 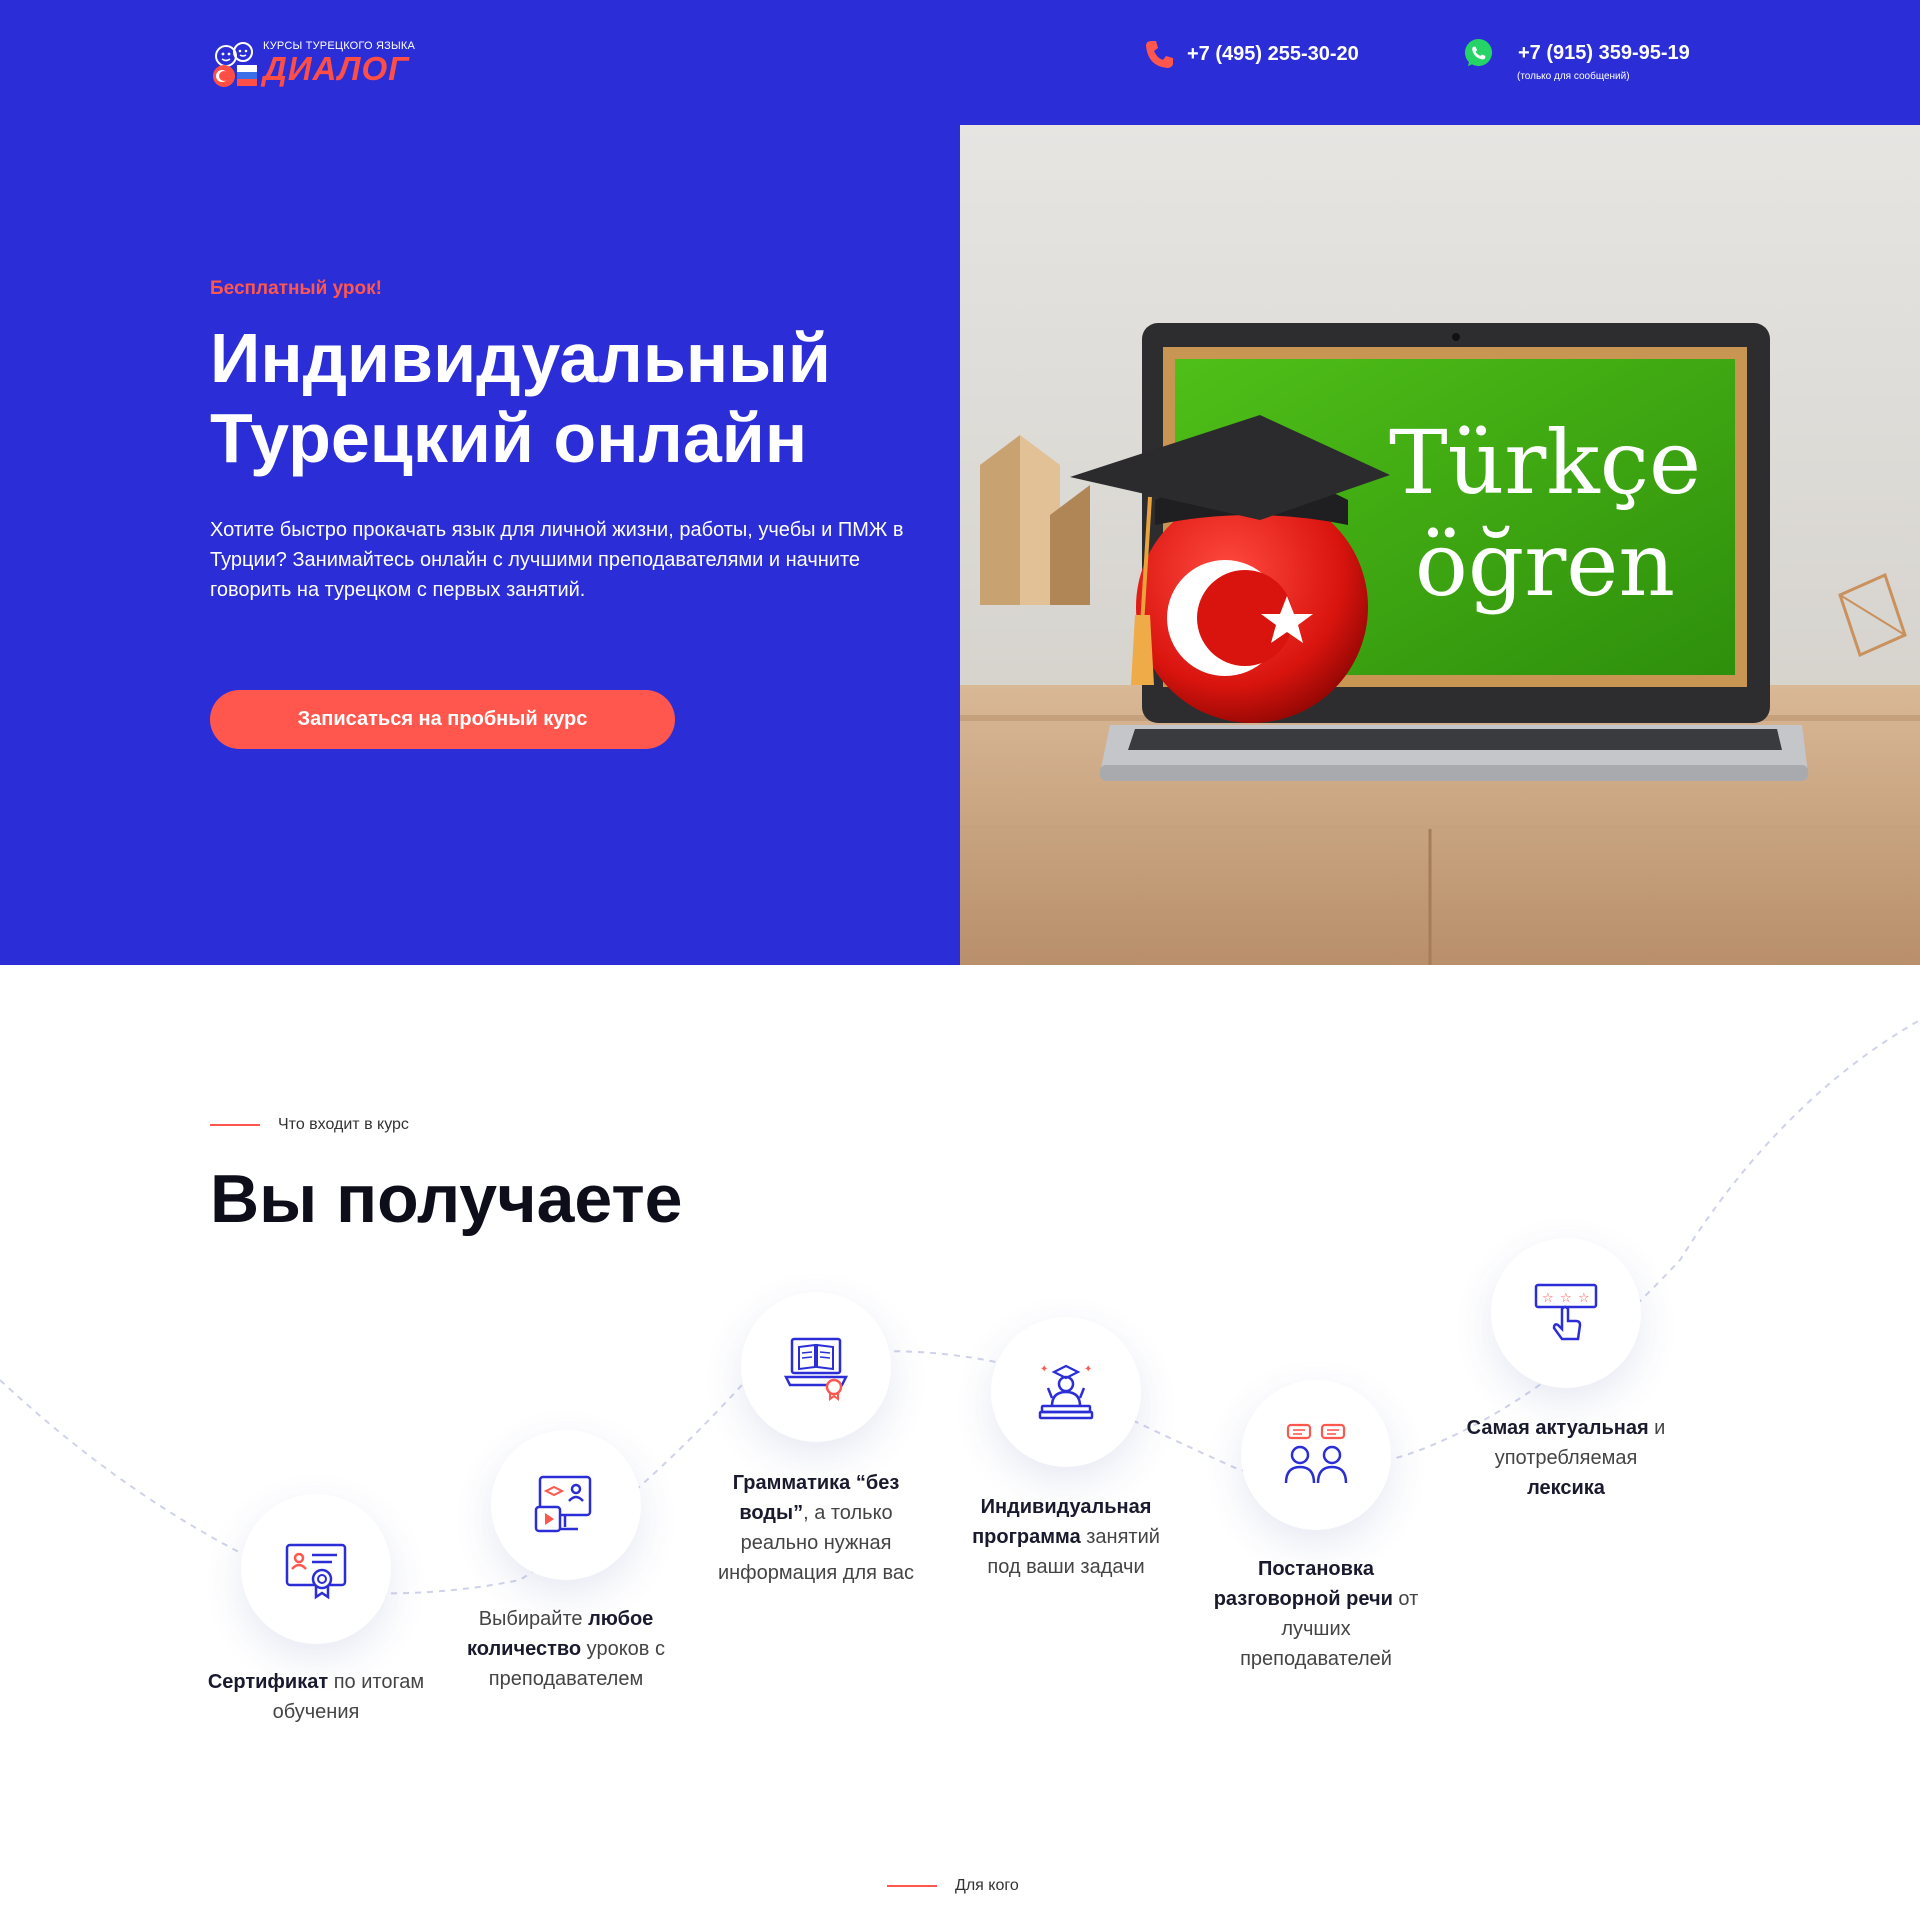 I want to click on phone-main-link: +7 (495) 255-30-20, so click(x=1251, y=54).